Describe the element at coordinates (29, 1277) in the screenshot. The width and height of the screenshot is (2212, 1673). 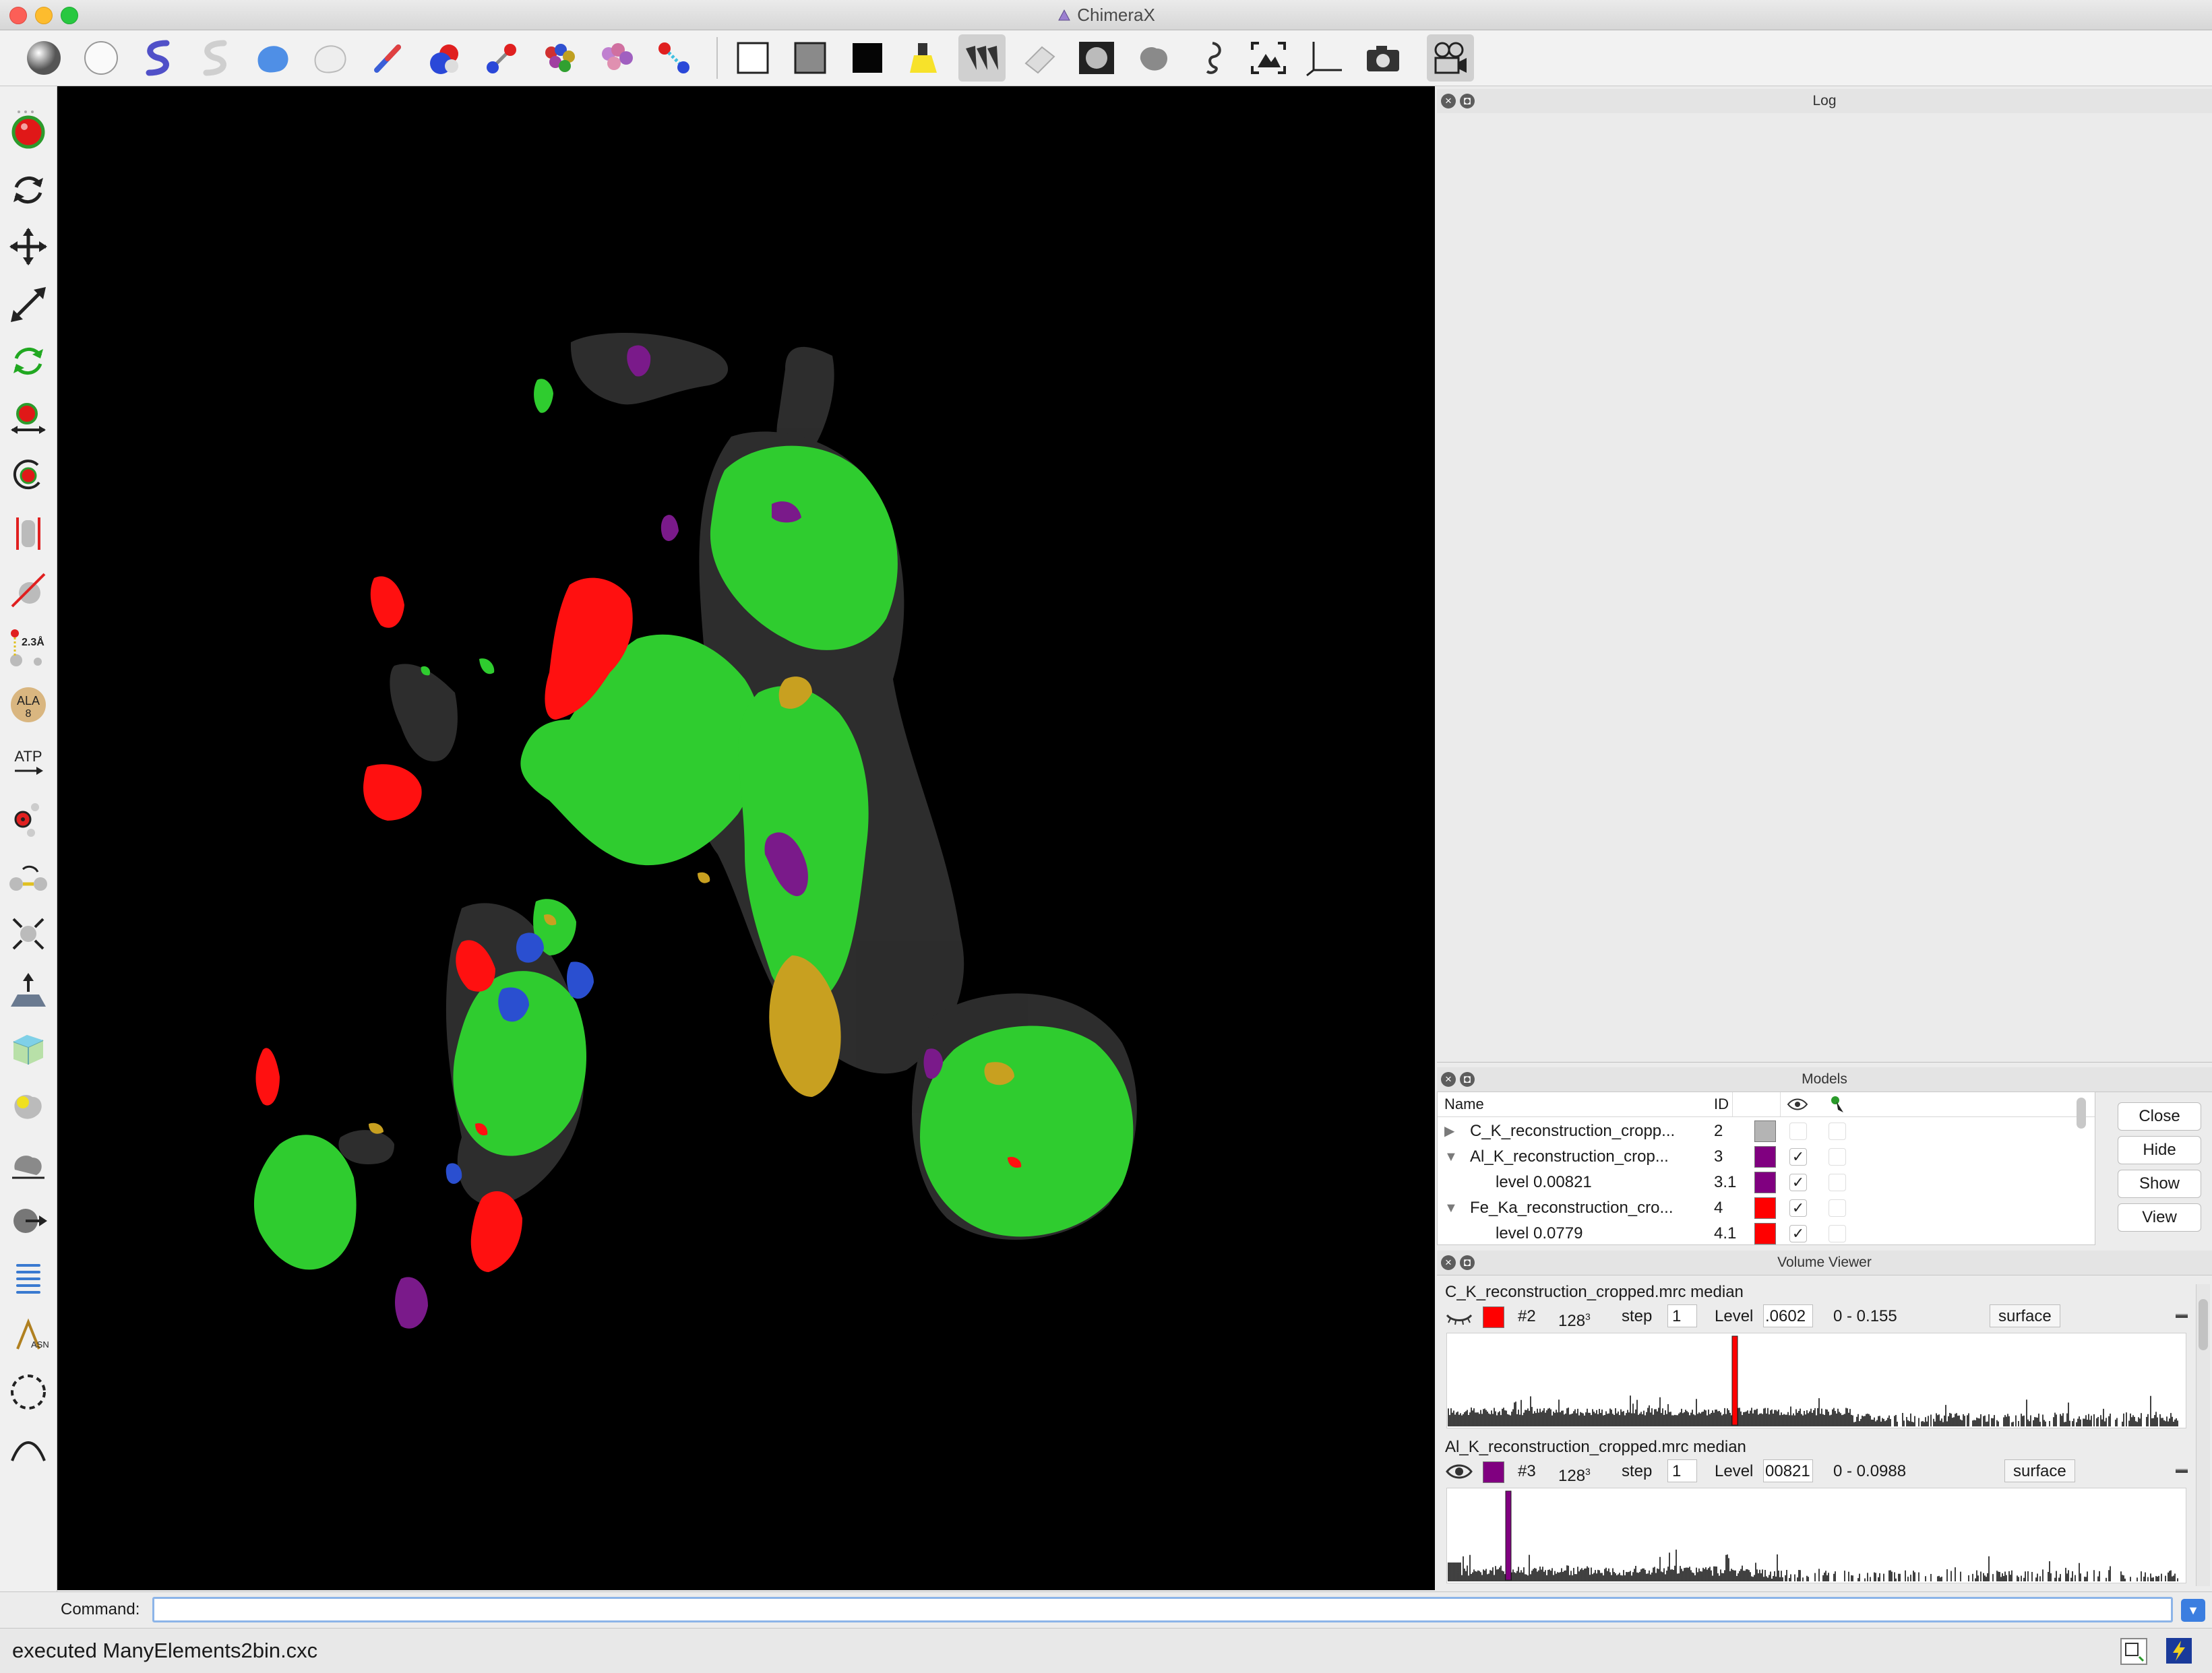
I see `tug-mode-icon` at that location.